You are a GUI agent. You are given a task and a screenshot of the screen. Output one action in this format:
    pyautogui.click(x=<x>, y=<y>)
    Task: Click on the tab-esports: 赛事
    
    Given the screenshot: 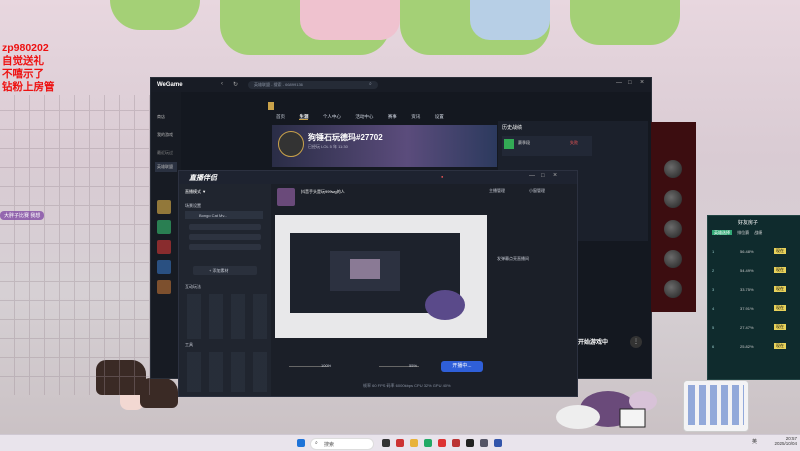 What is the action you would take?
    pyautogui.click(x=392, y=116)
    